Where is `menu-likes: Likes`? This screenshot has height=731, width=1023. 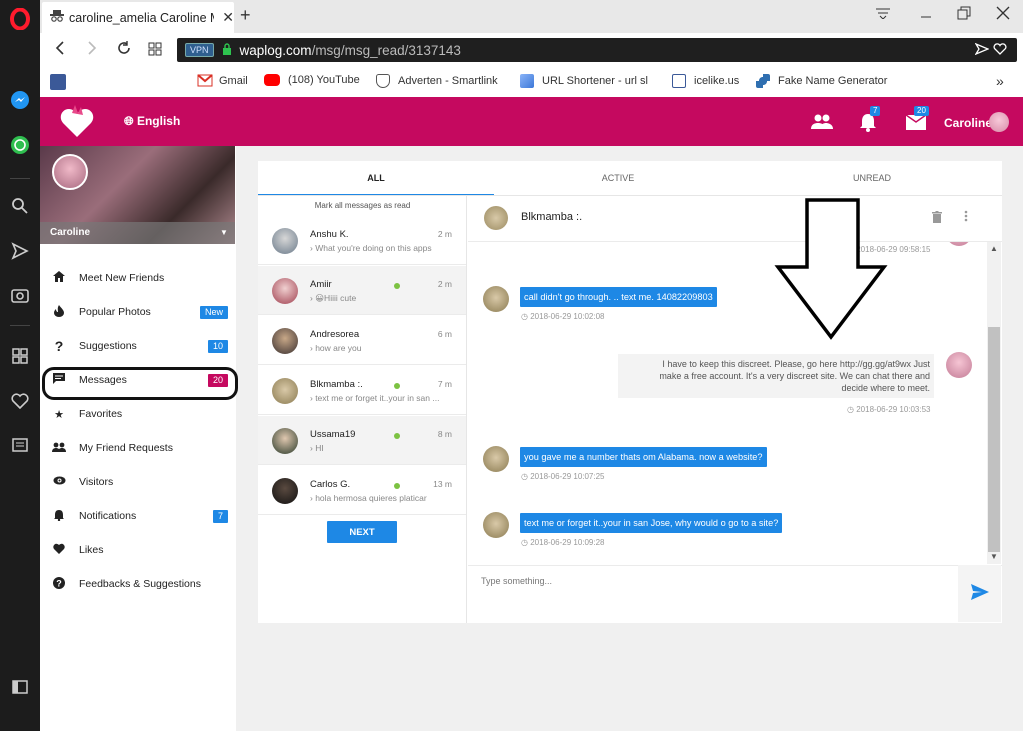 menu-likes: Likes is located at coordinates (141, 550).